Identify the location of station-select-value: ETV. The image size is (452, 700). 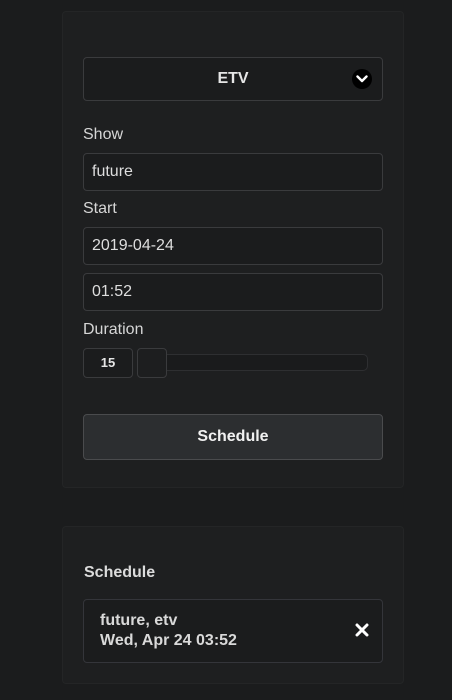
(233, 78).